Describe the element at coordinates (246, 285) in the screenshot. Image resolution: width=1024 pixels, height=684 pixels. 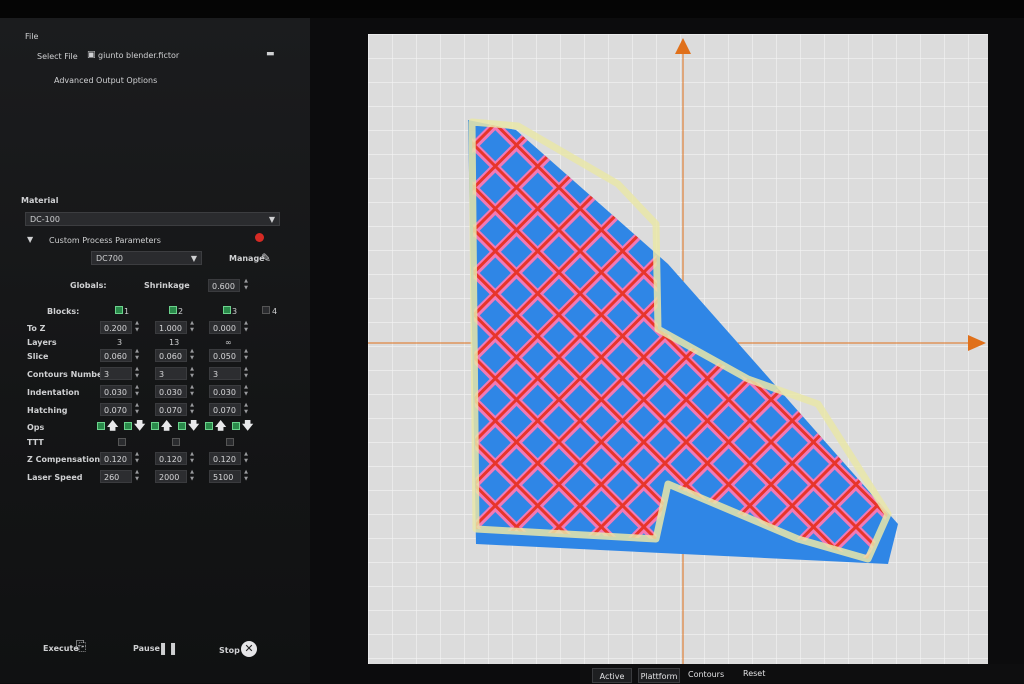
I see `shrinkage-stepper: ▲ ▼` at that location.